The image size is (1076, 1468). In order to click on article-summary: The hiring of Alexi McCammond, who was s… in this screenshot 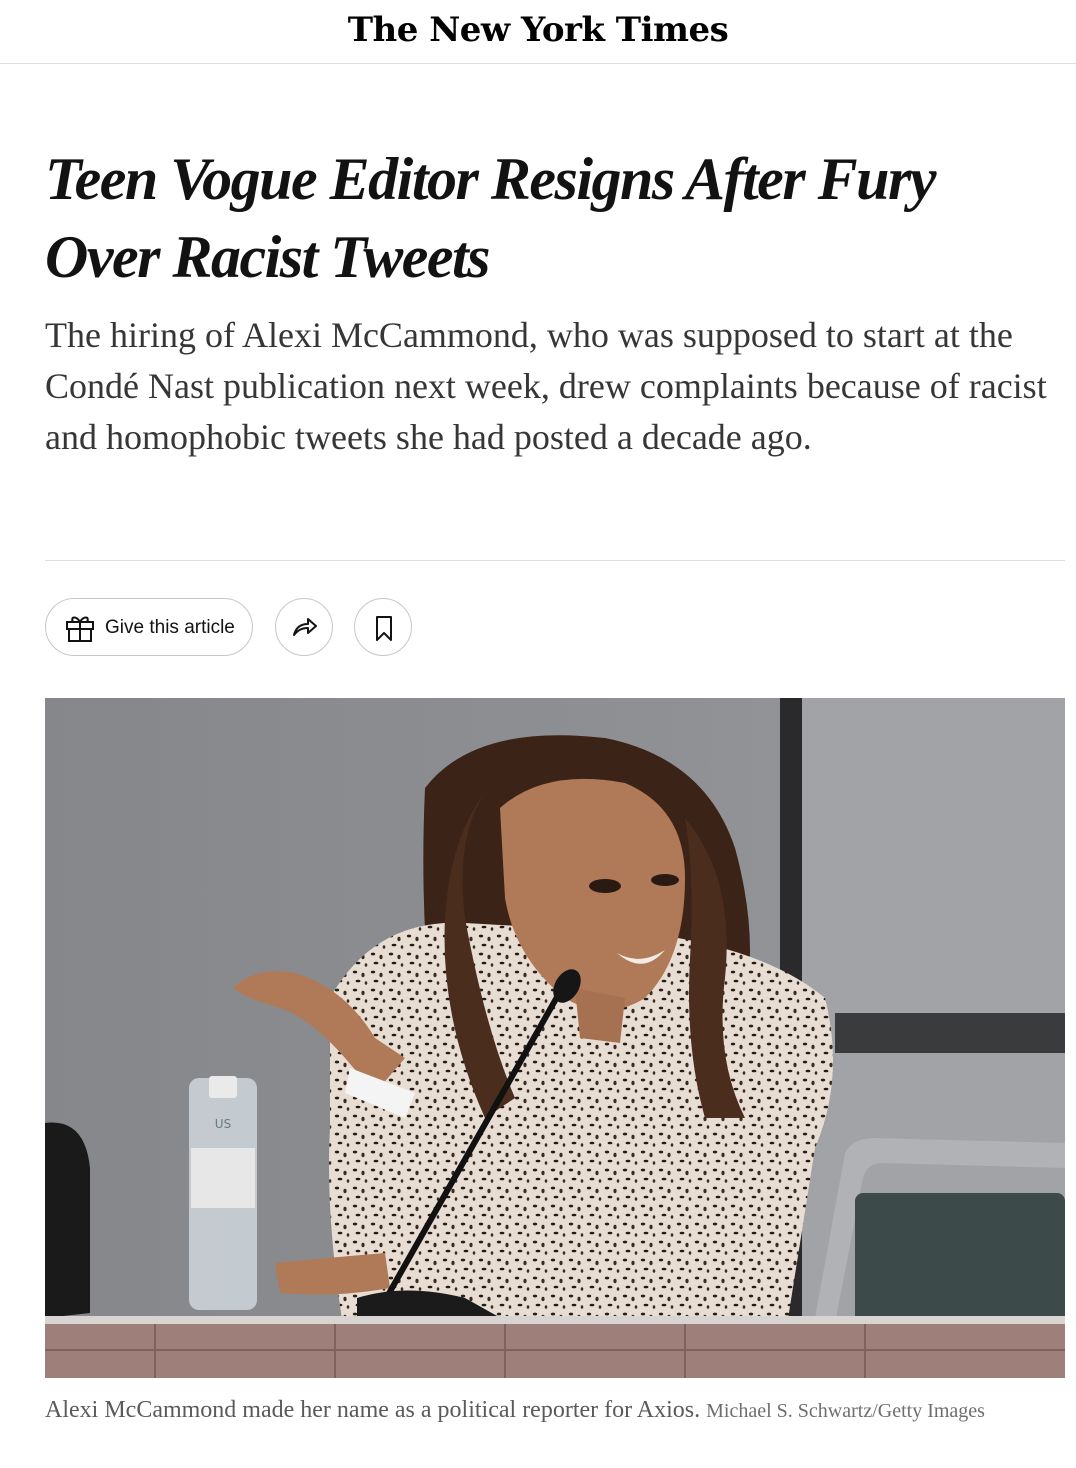, I will do `click(546, 386)`.